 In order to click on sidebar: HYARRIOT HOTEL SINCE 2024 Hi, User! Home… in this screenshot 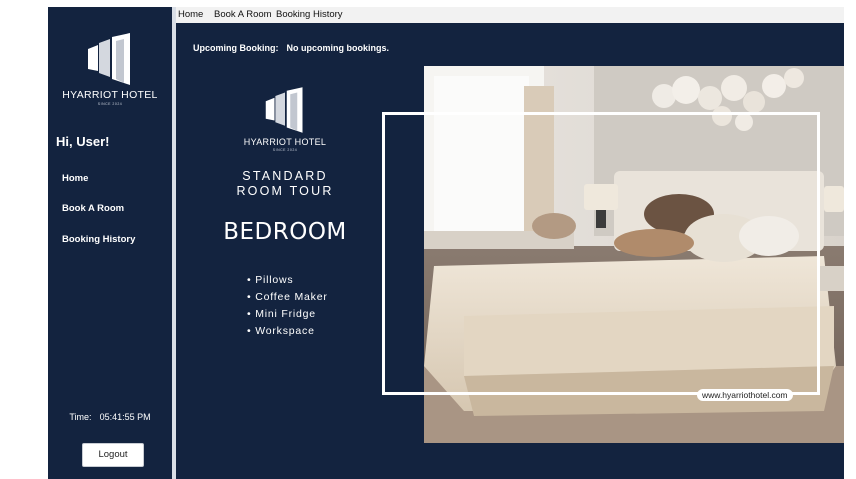, I will do `click(110, 243)`.